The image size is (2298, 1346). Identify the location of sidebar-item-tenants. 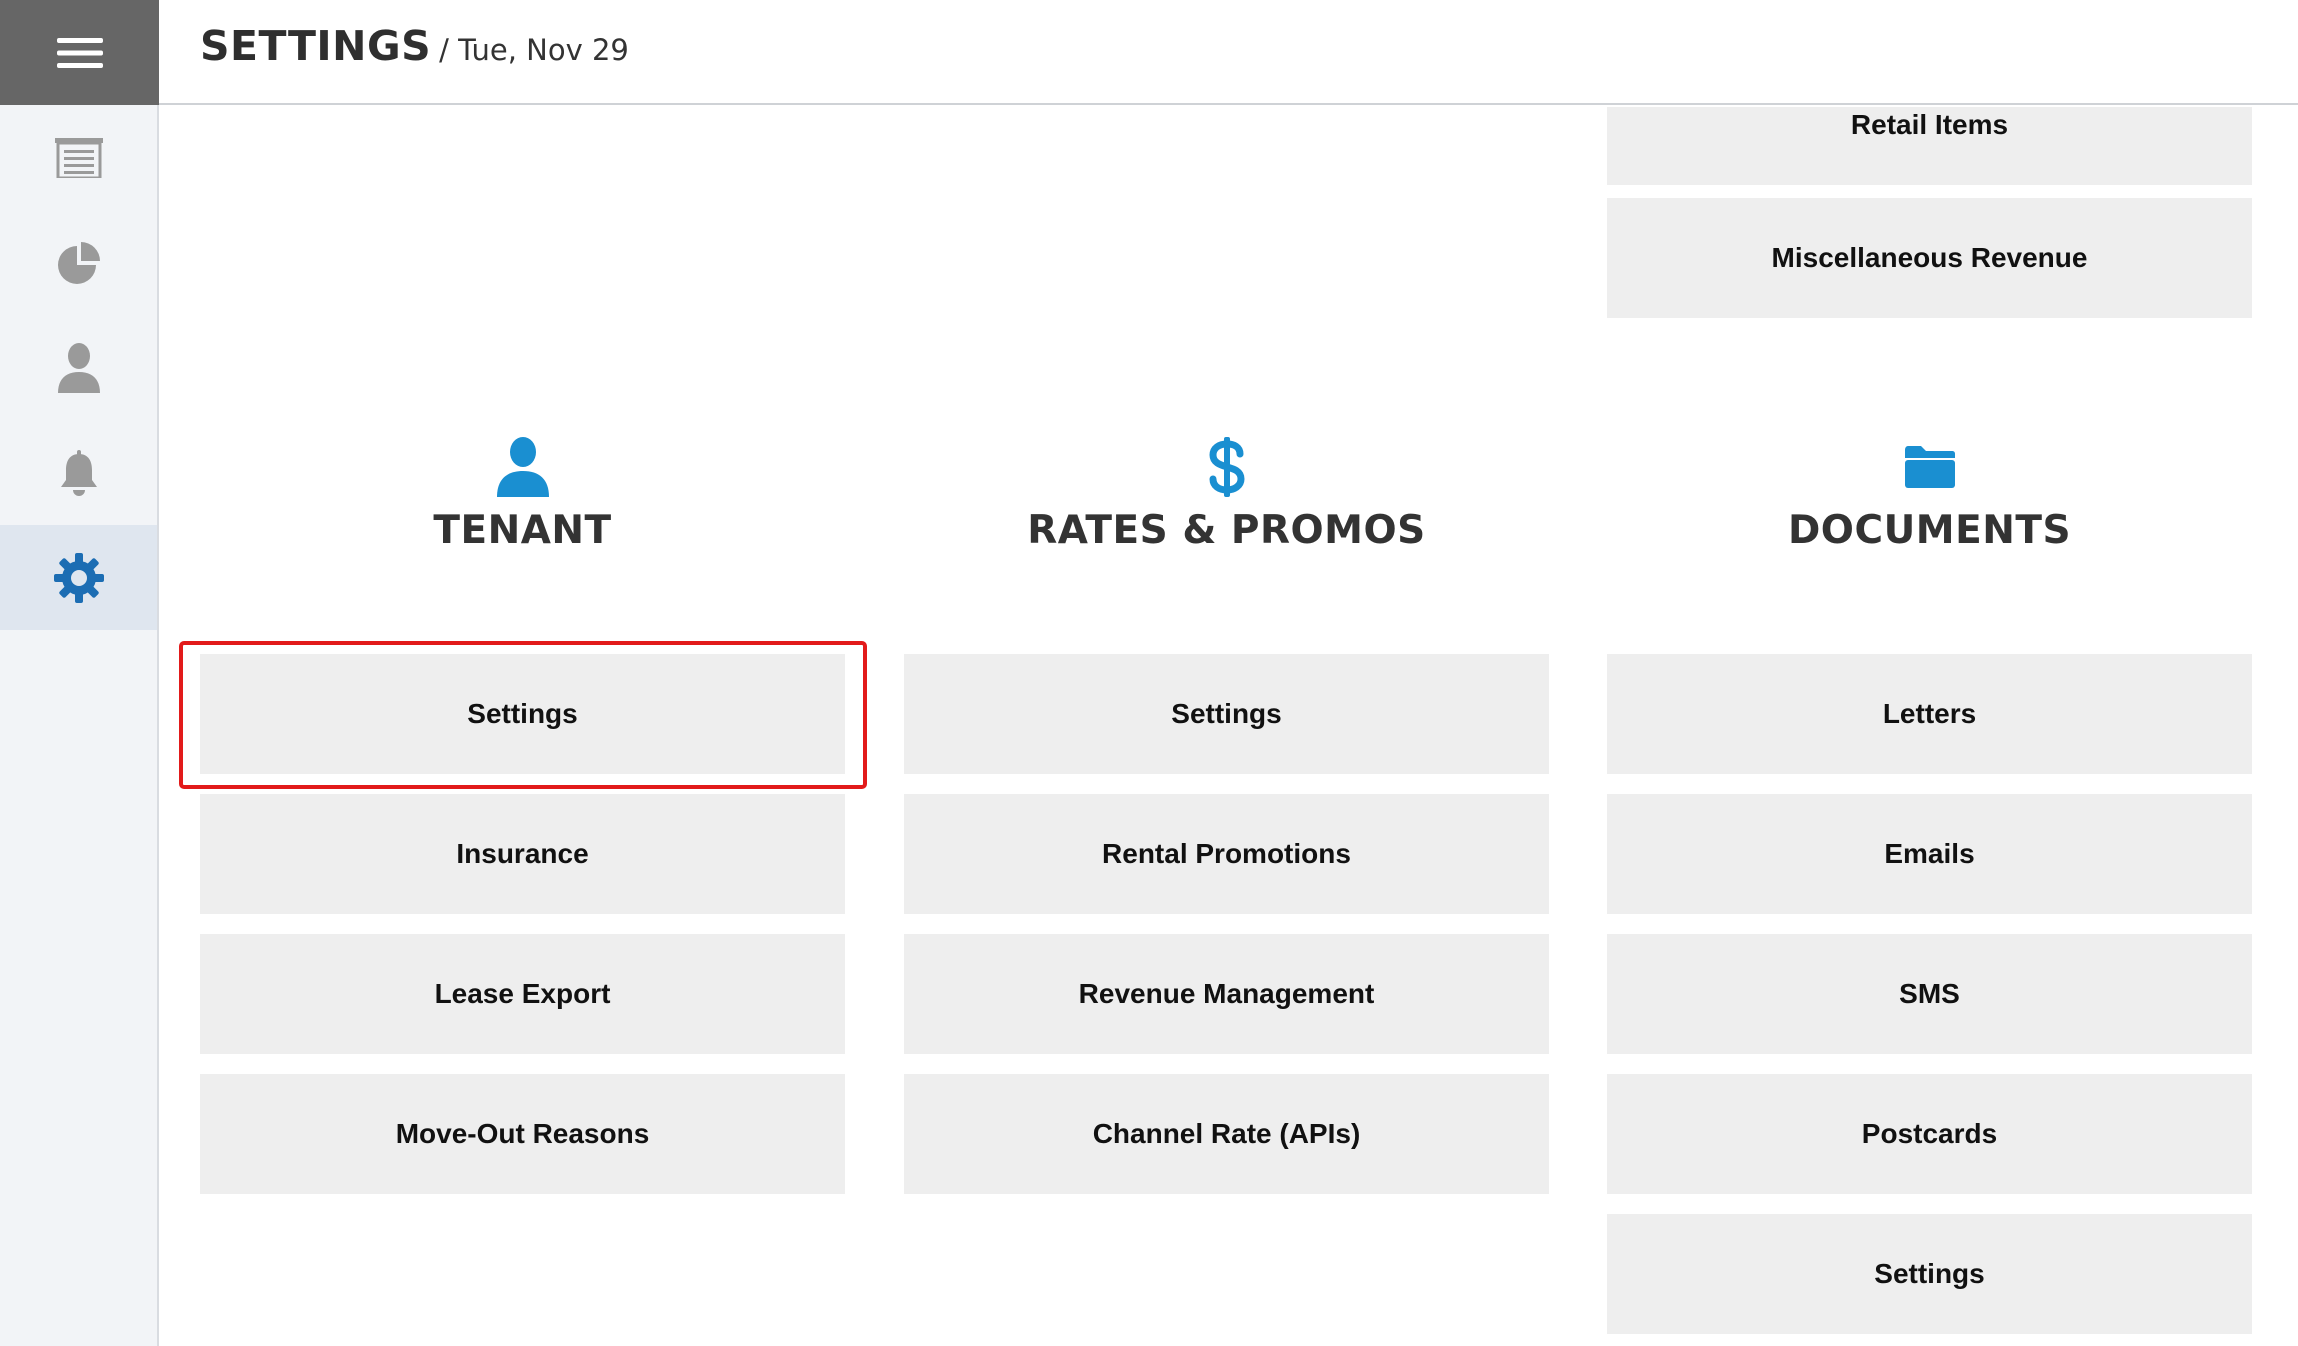
(78, 367).